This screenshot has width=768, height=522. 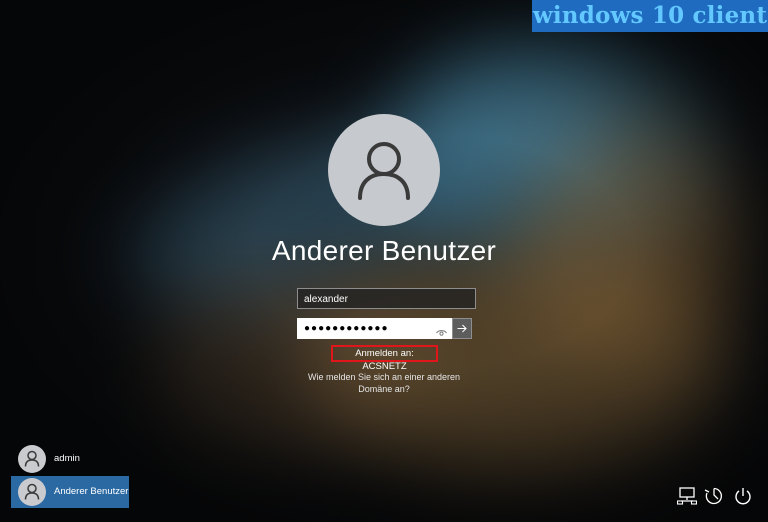 What do you see at coordinates (687, 498) in the screenshot?
I see `network-icon` at bounding box center [687, 498].